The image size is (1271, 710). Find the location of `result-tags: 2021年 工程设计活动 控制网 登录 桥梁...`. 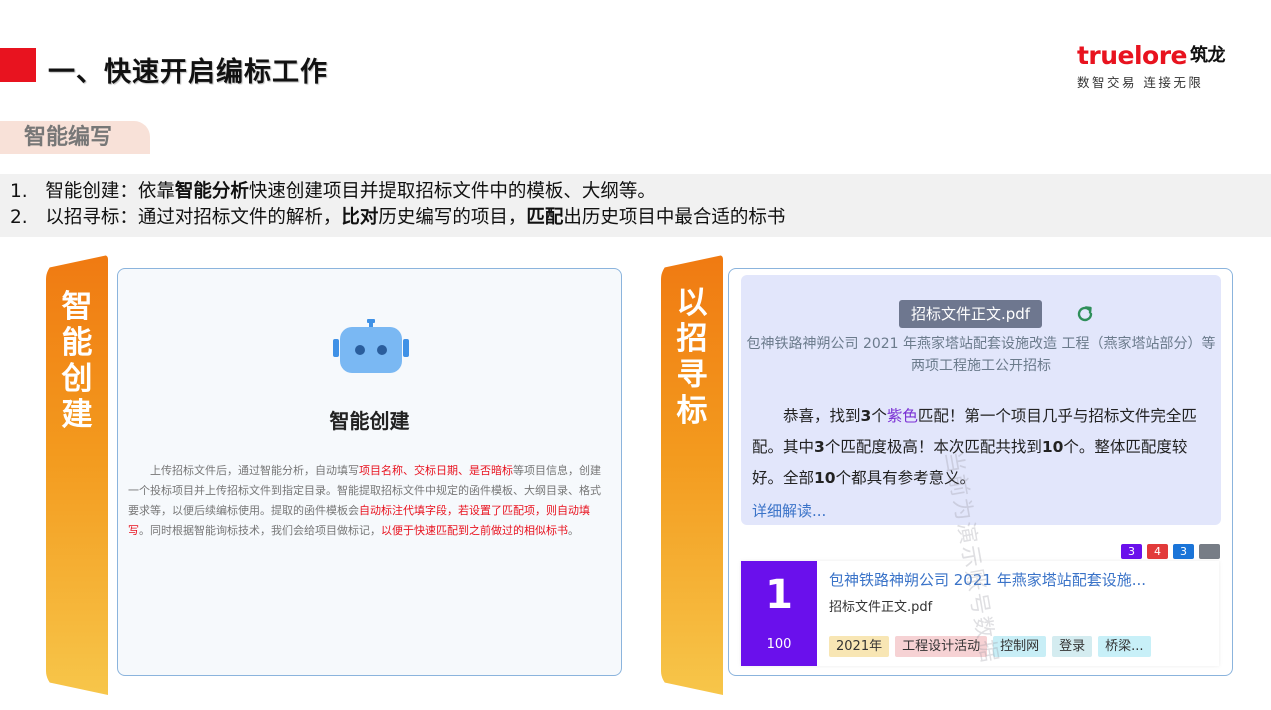

result-tags: 2021年 工程设计活动 控制网 登录 桥梁... is located at coordinates (990, 646).